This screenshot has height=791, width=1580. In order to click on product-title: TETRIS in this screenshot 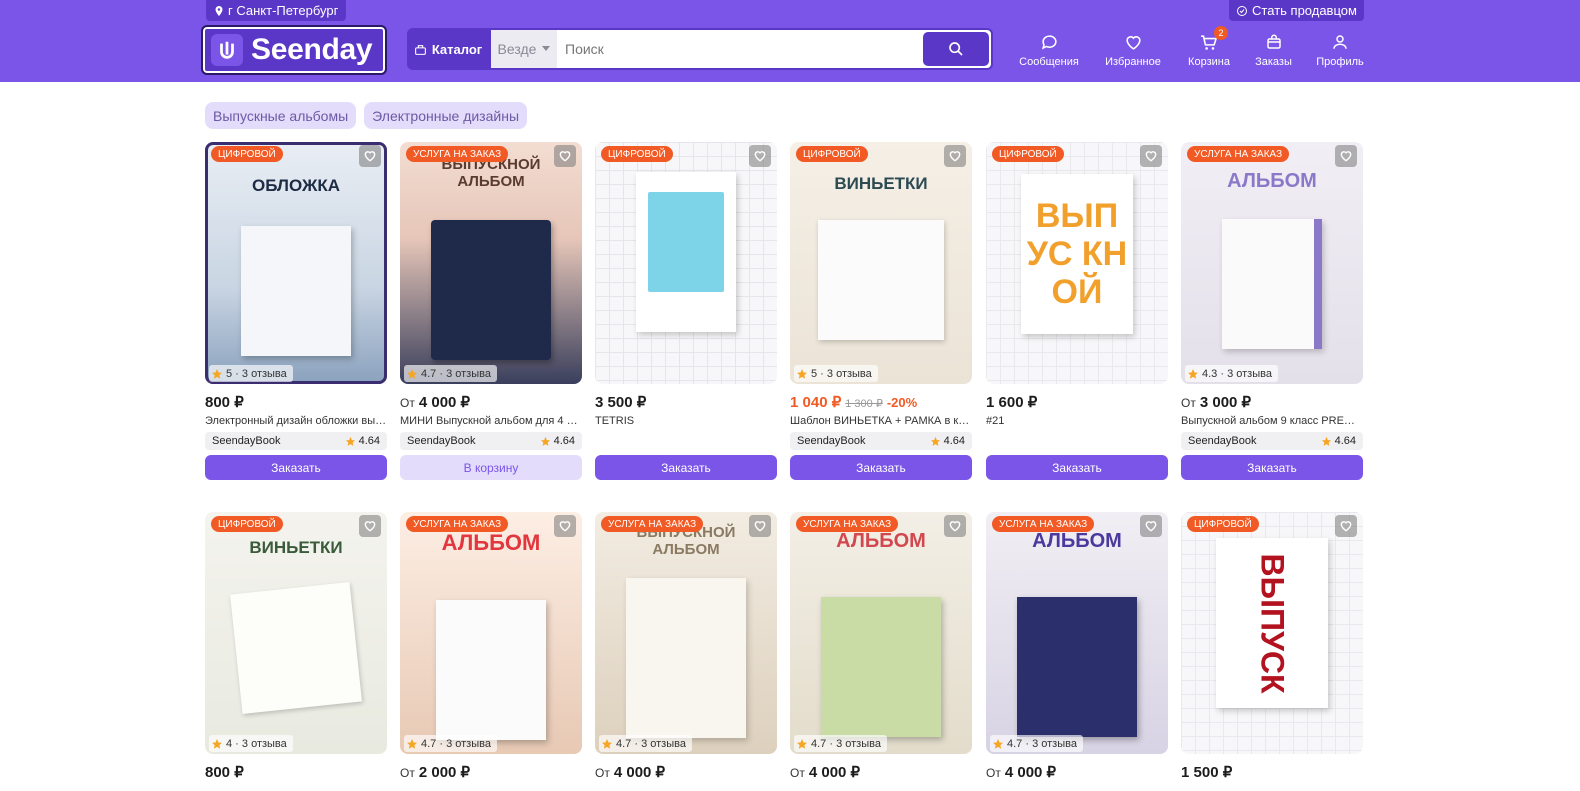, I will do `click(686, 421)`.